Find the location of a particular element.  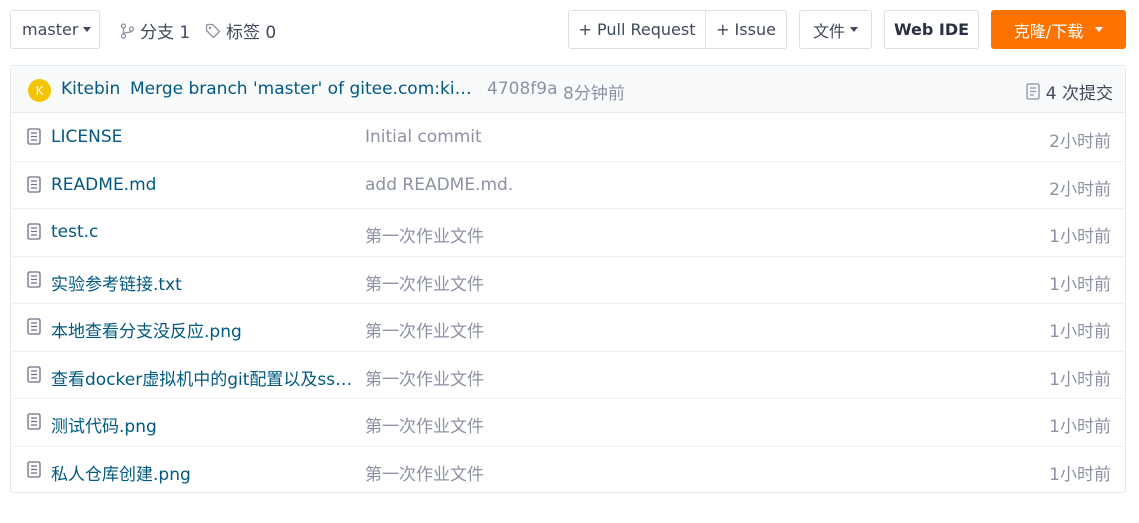

branches-link: 分支 1 is located at coordinates (155, 30).